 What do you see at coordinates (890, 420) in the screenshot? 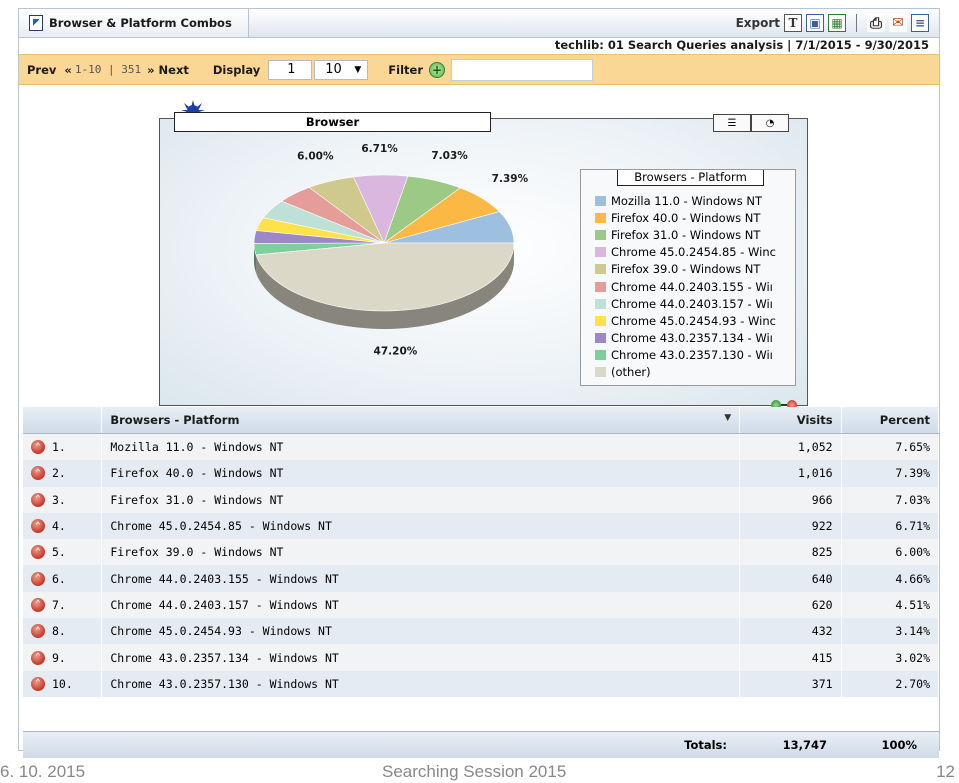
I see `column-header-percent: Percent` at bounding box center [890, 420].